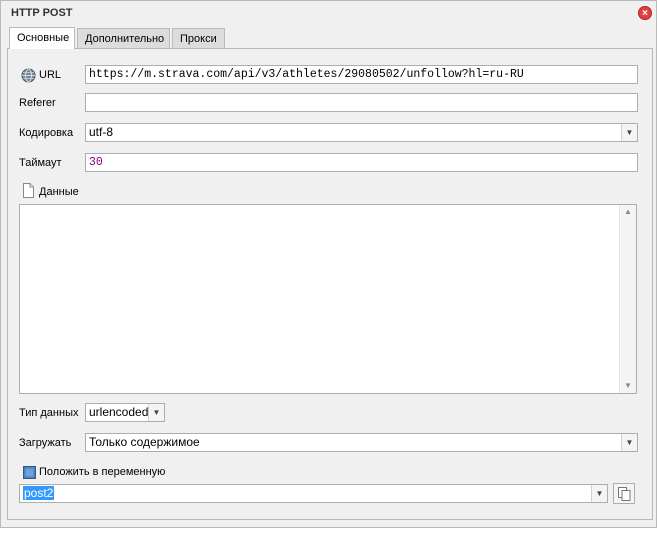  What do you see at coordinates (39, 493) in the screenshot?
I see `variable-value: post2` at bounding box center [39, 493].